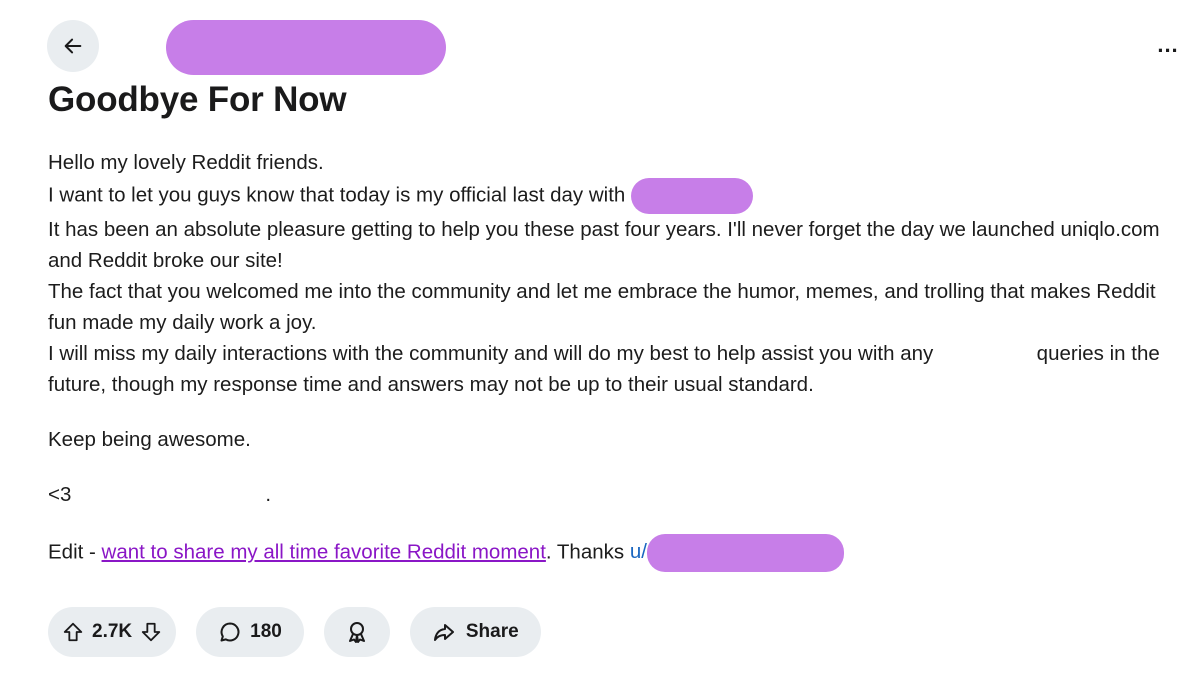 The width and height of the screenshot is (1200, 675). What do you see at coordinates (444, 632) in the screenshot?
I see `share-icon` at bounding box center [444, 632].